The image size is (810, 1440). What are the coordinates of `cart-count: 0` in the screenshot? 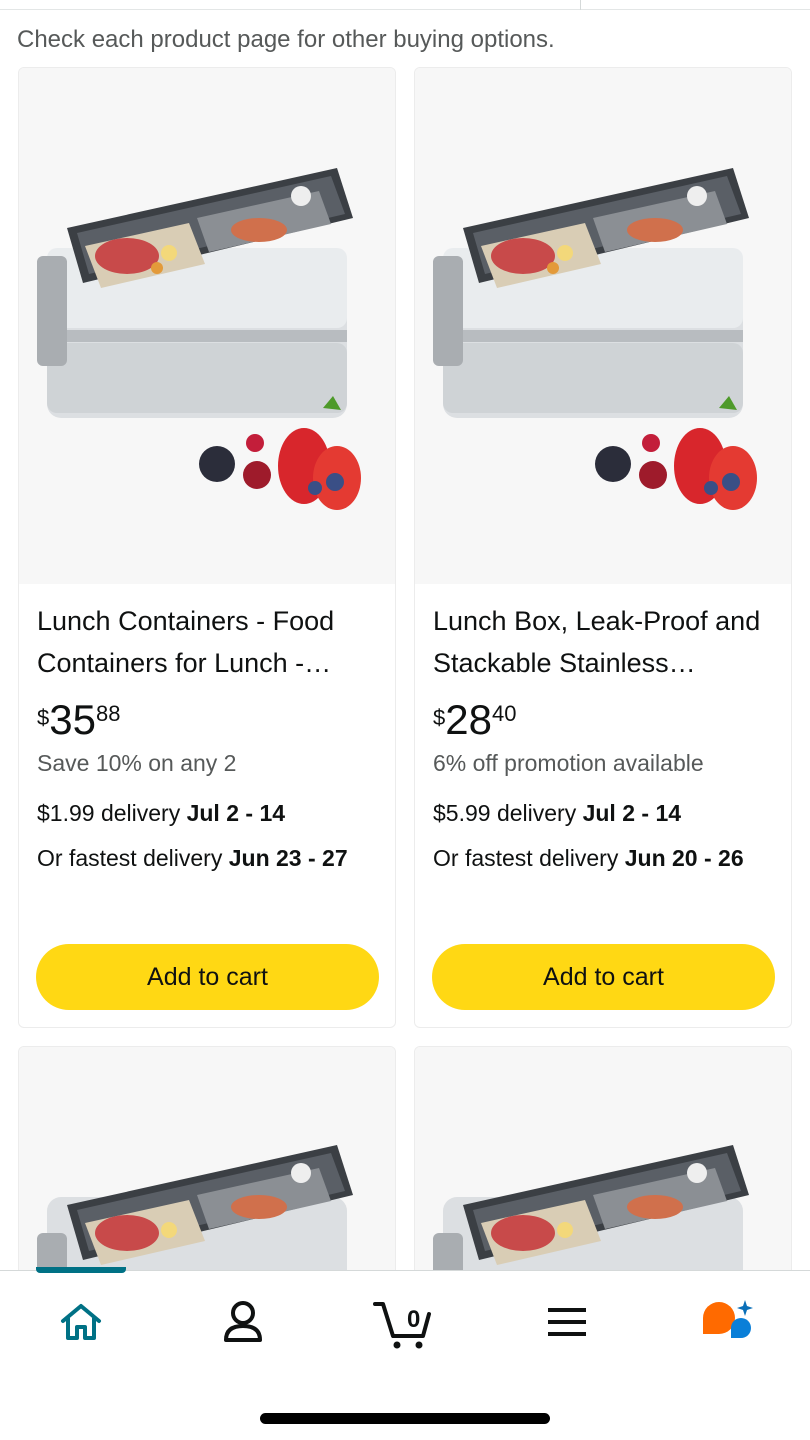 It's located at (414, 1319).